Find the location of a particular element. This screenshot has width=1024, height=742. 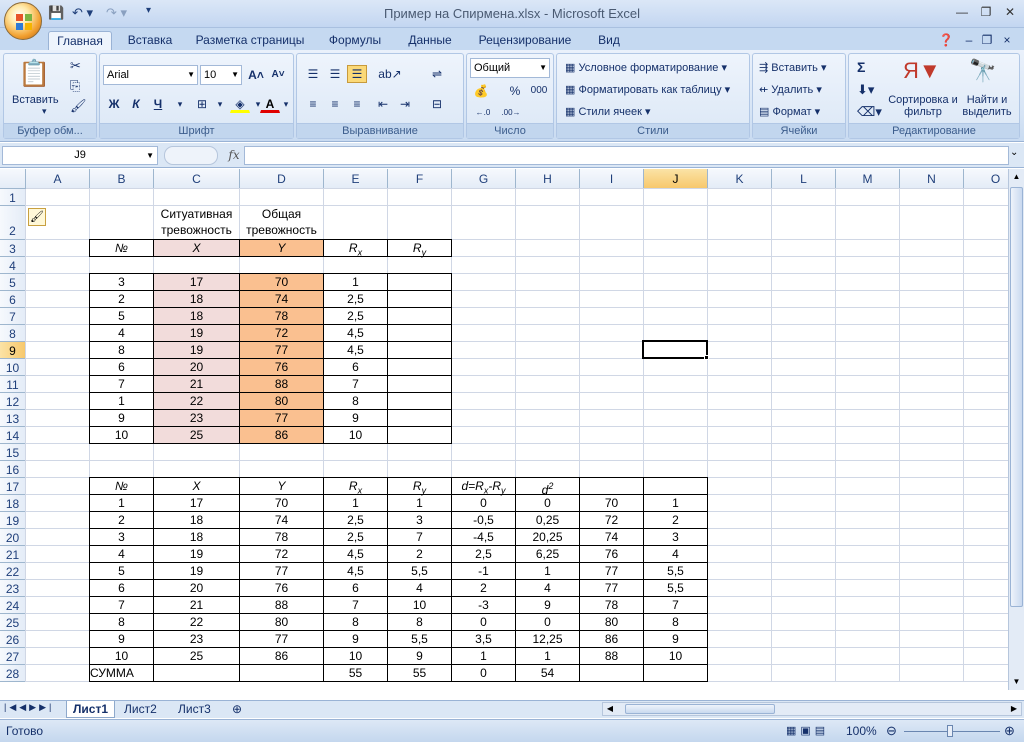

cell-g26: 3,5 is located at coordinates (483, 639).